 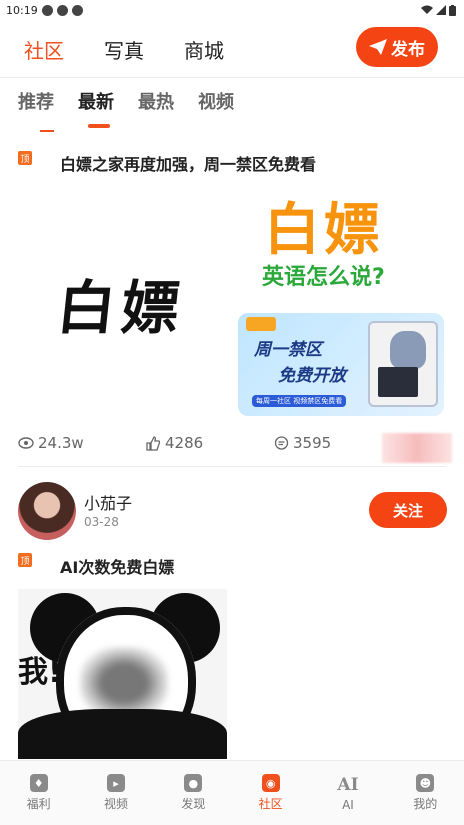 I want to click on blurred-element, so click(x=417, y=448).